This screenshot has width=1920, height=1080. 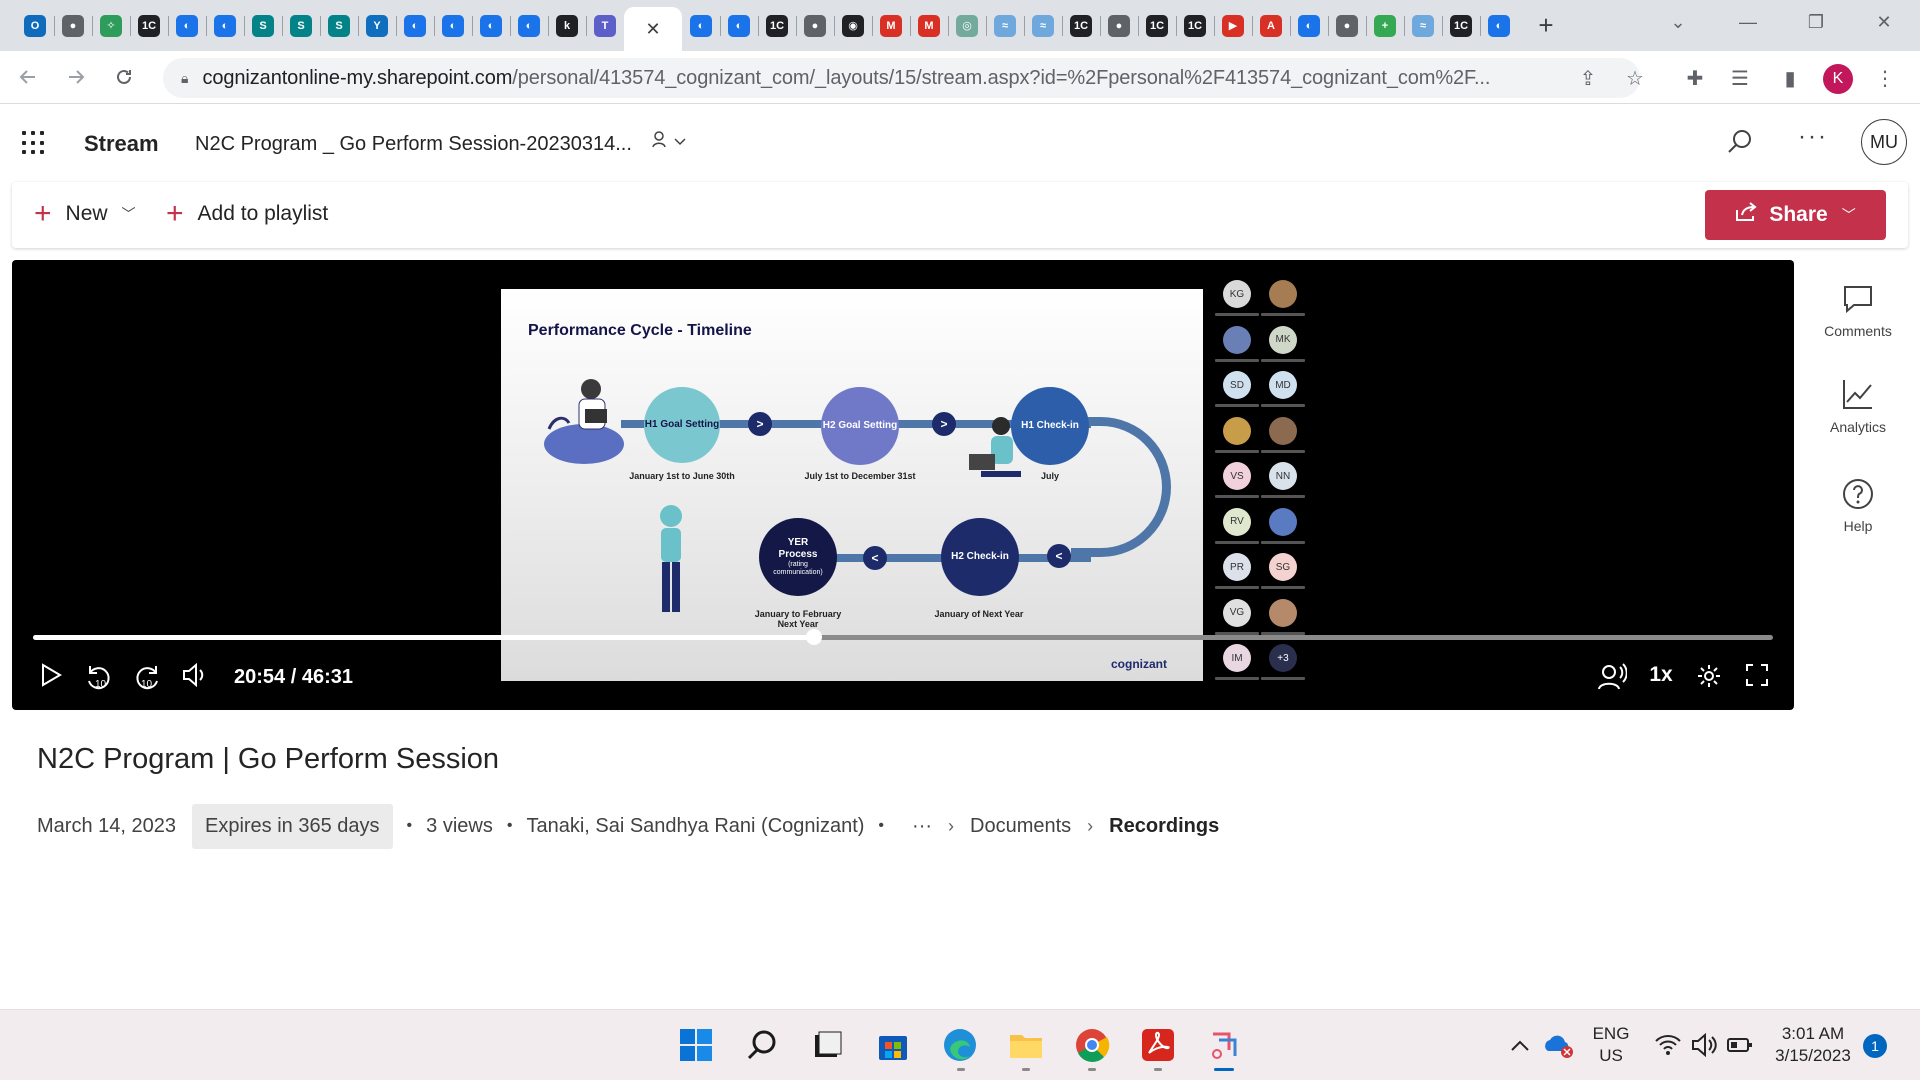 I want to click on active-tab: ✕, so click(x=653, y=29).